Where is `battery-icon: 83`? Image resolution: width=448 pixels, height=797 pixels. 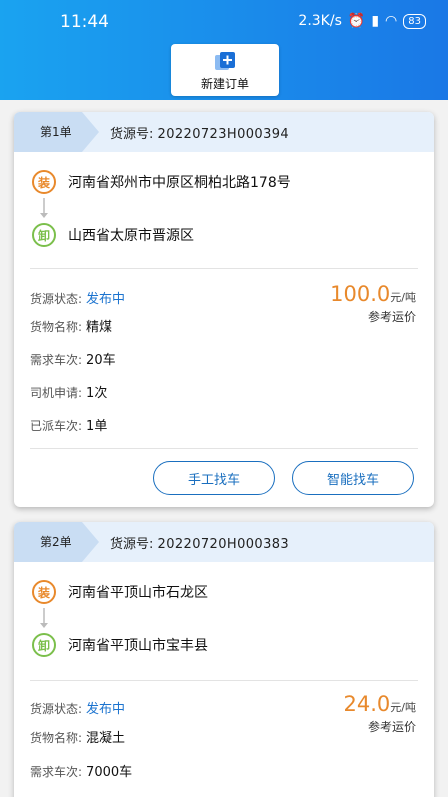 battery-icon: 83 is located at coordinates (414, 21).